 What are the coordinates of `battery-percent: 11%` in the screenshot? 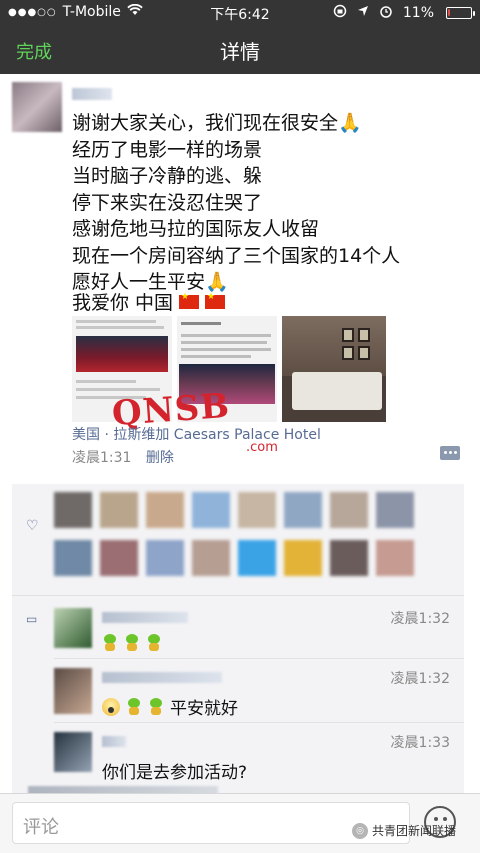 It's located at (418, 13).